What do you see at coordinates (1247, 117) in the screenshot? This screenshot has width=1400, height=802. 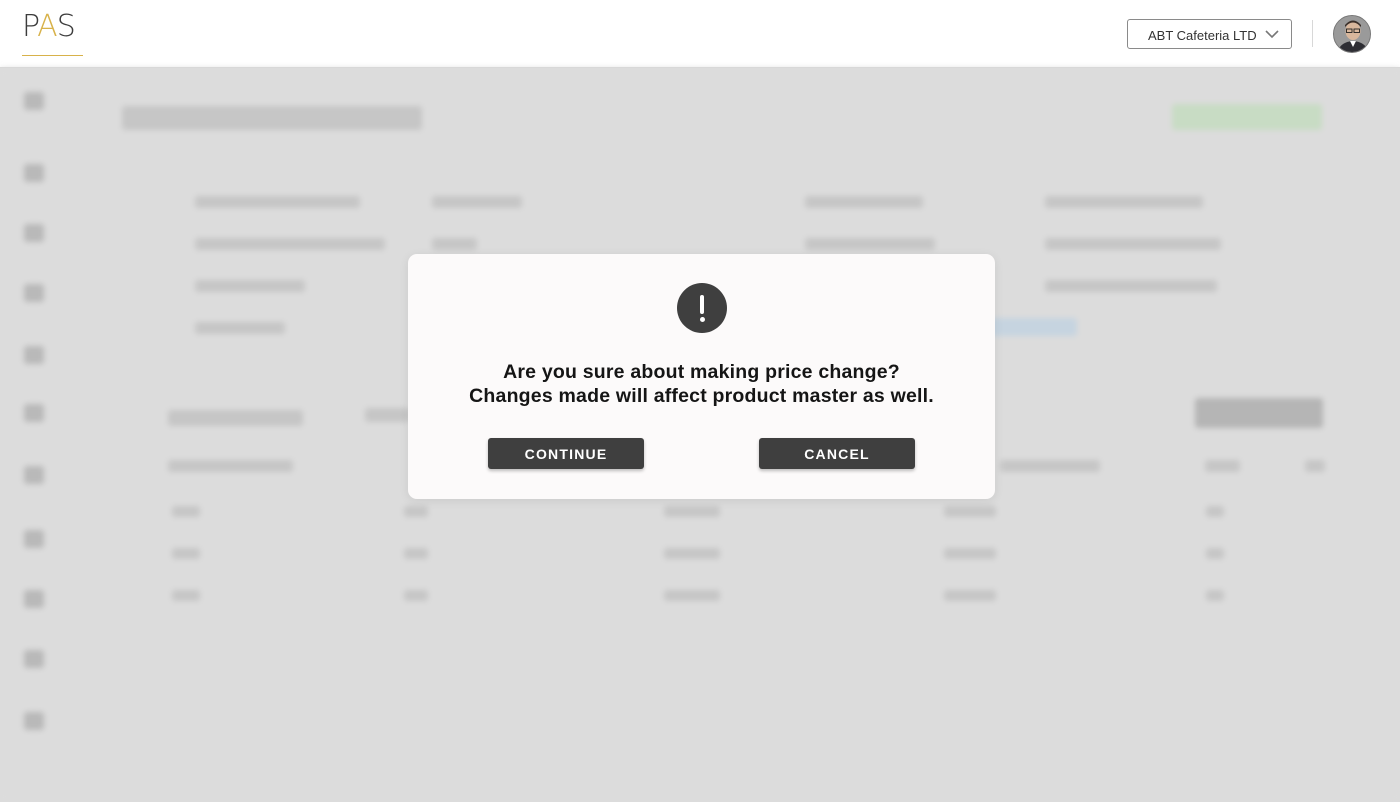 I see `blurred-status-badge` at bounding box center [1247, 117].